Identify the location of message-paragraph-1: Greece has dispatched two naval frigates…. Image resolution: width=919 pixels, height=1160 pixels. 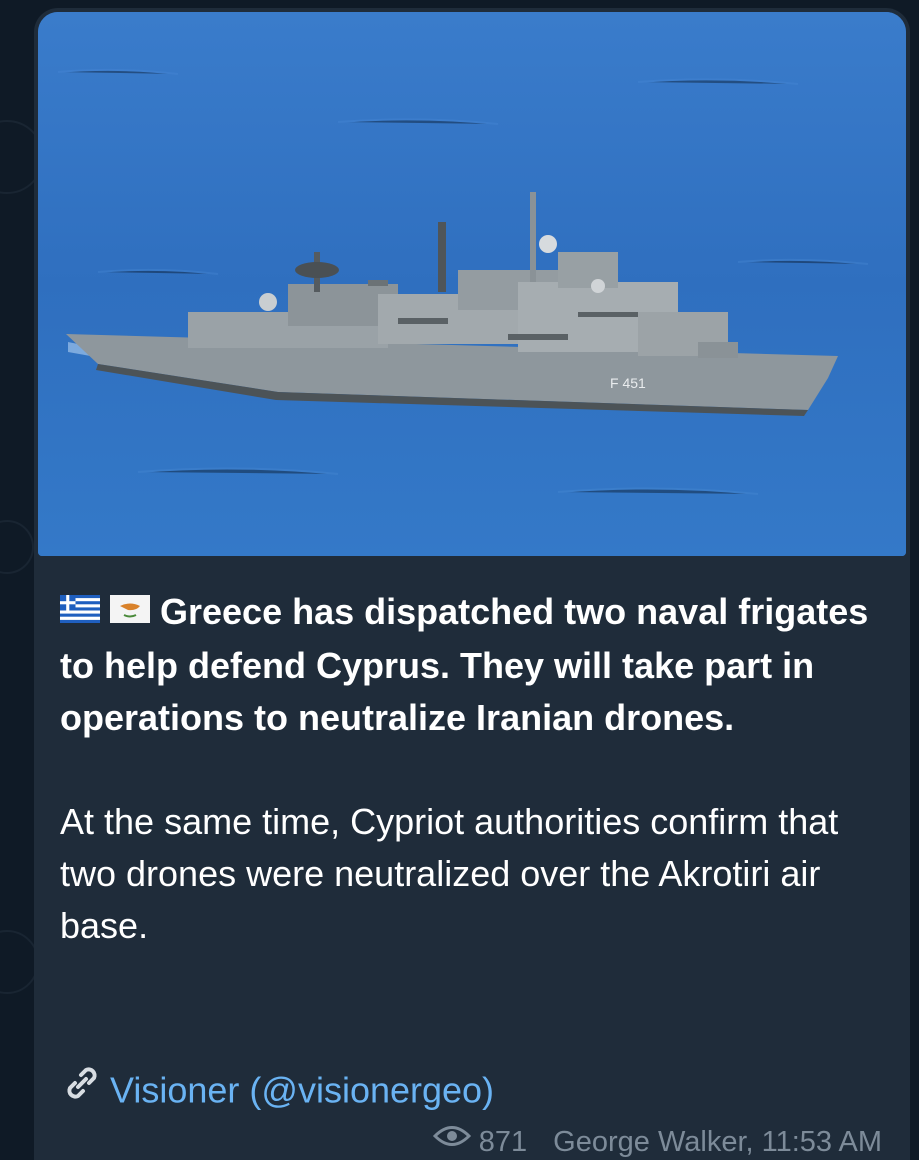
(475, 665).